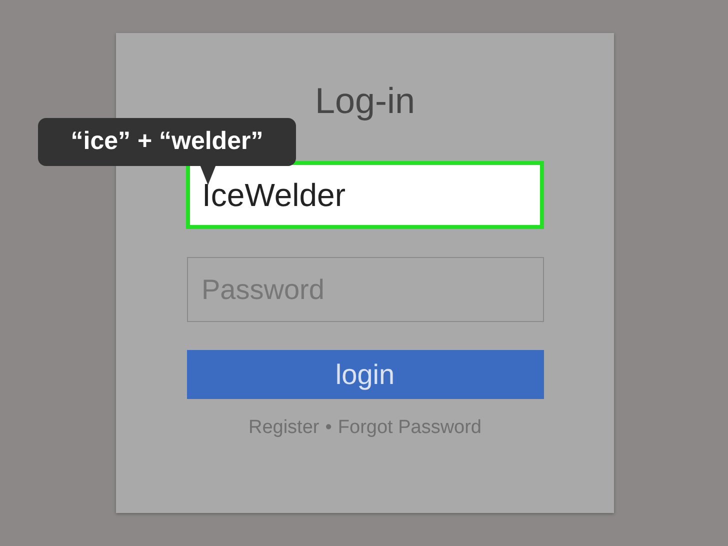  I want to click on login-button: login, so click(365, 374).